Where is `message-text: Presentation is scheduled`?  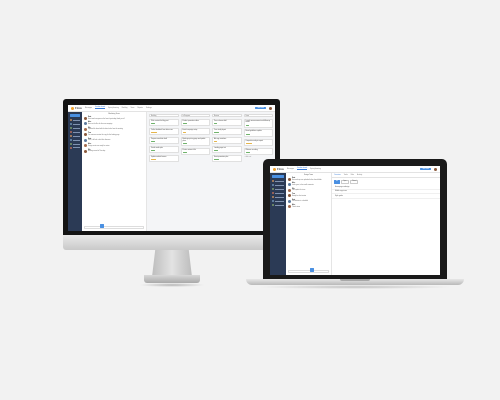 message-text: Presentation is scheduled is located at coordinates (300, 202).